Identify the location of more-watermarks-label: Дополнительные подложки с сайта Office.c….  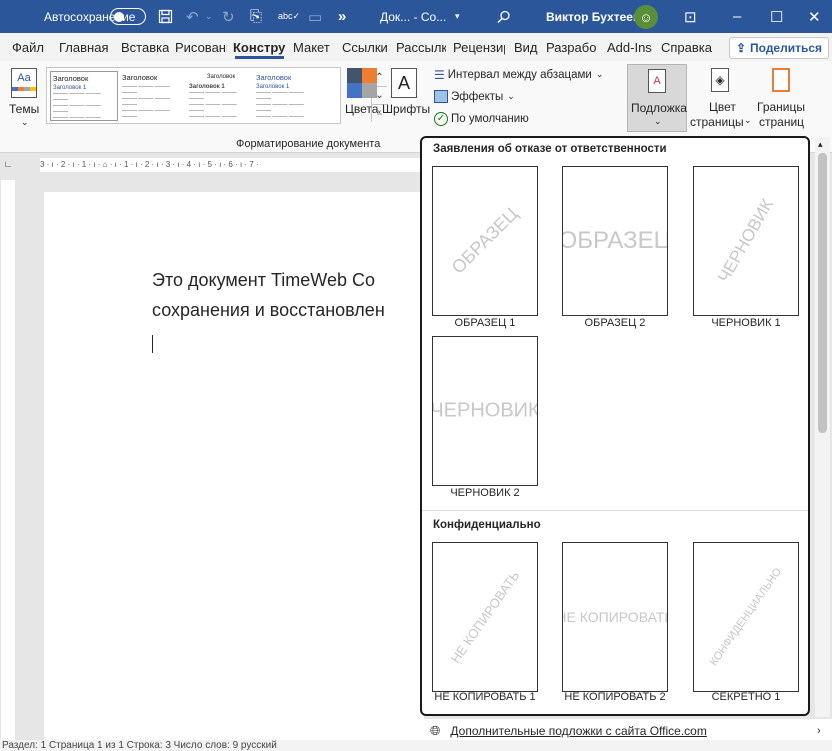
(578, 731).